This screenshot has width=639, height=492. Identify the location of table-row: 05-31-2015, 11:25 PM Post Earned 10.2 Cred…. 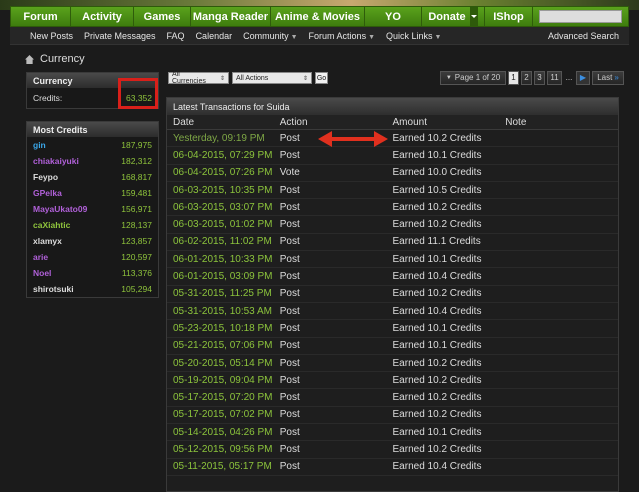
(392, 294).